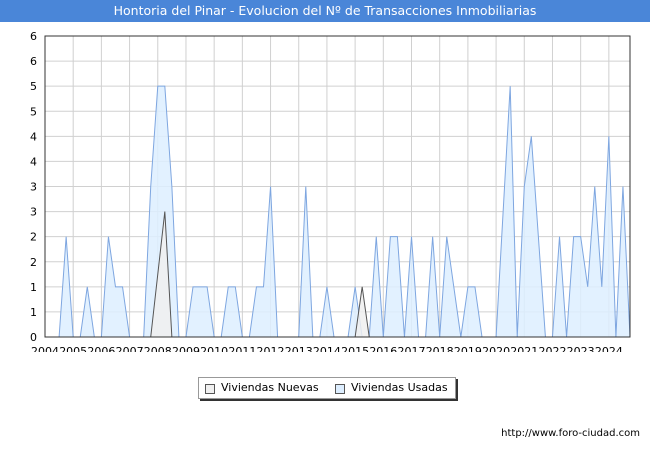 This screenshot has height=450, width=650. I want to click on x-tick-label: 2015, so click(355, 348).